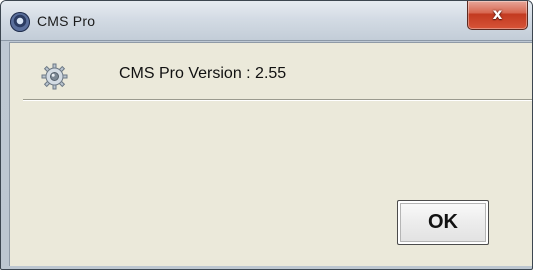 The width and height of the screenshot is (533, 273). I want to click on ok-button: OK, so click(443, 222).